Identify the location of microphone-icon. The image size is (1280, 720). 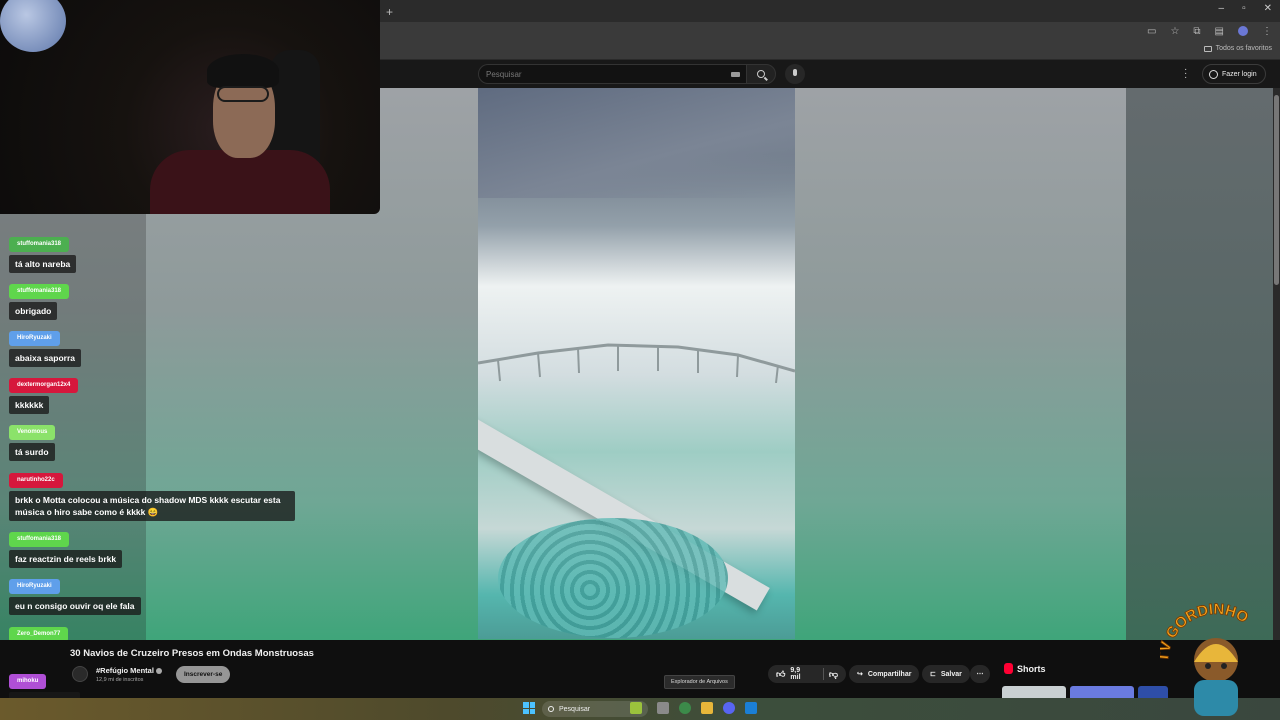
(795, 72).